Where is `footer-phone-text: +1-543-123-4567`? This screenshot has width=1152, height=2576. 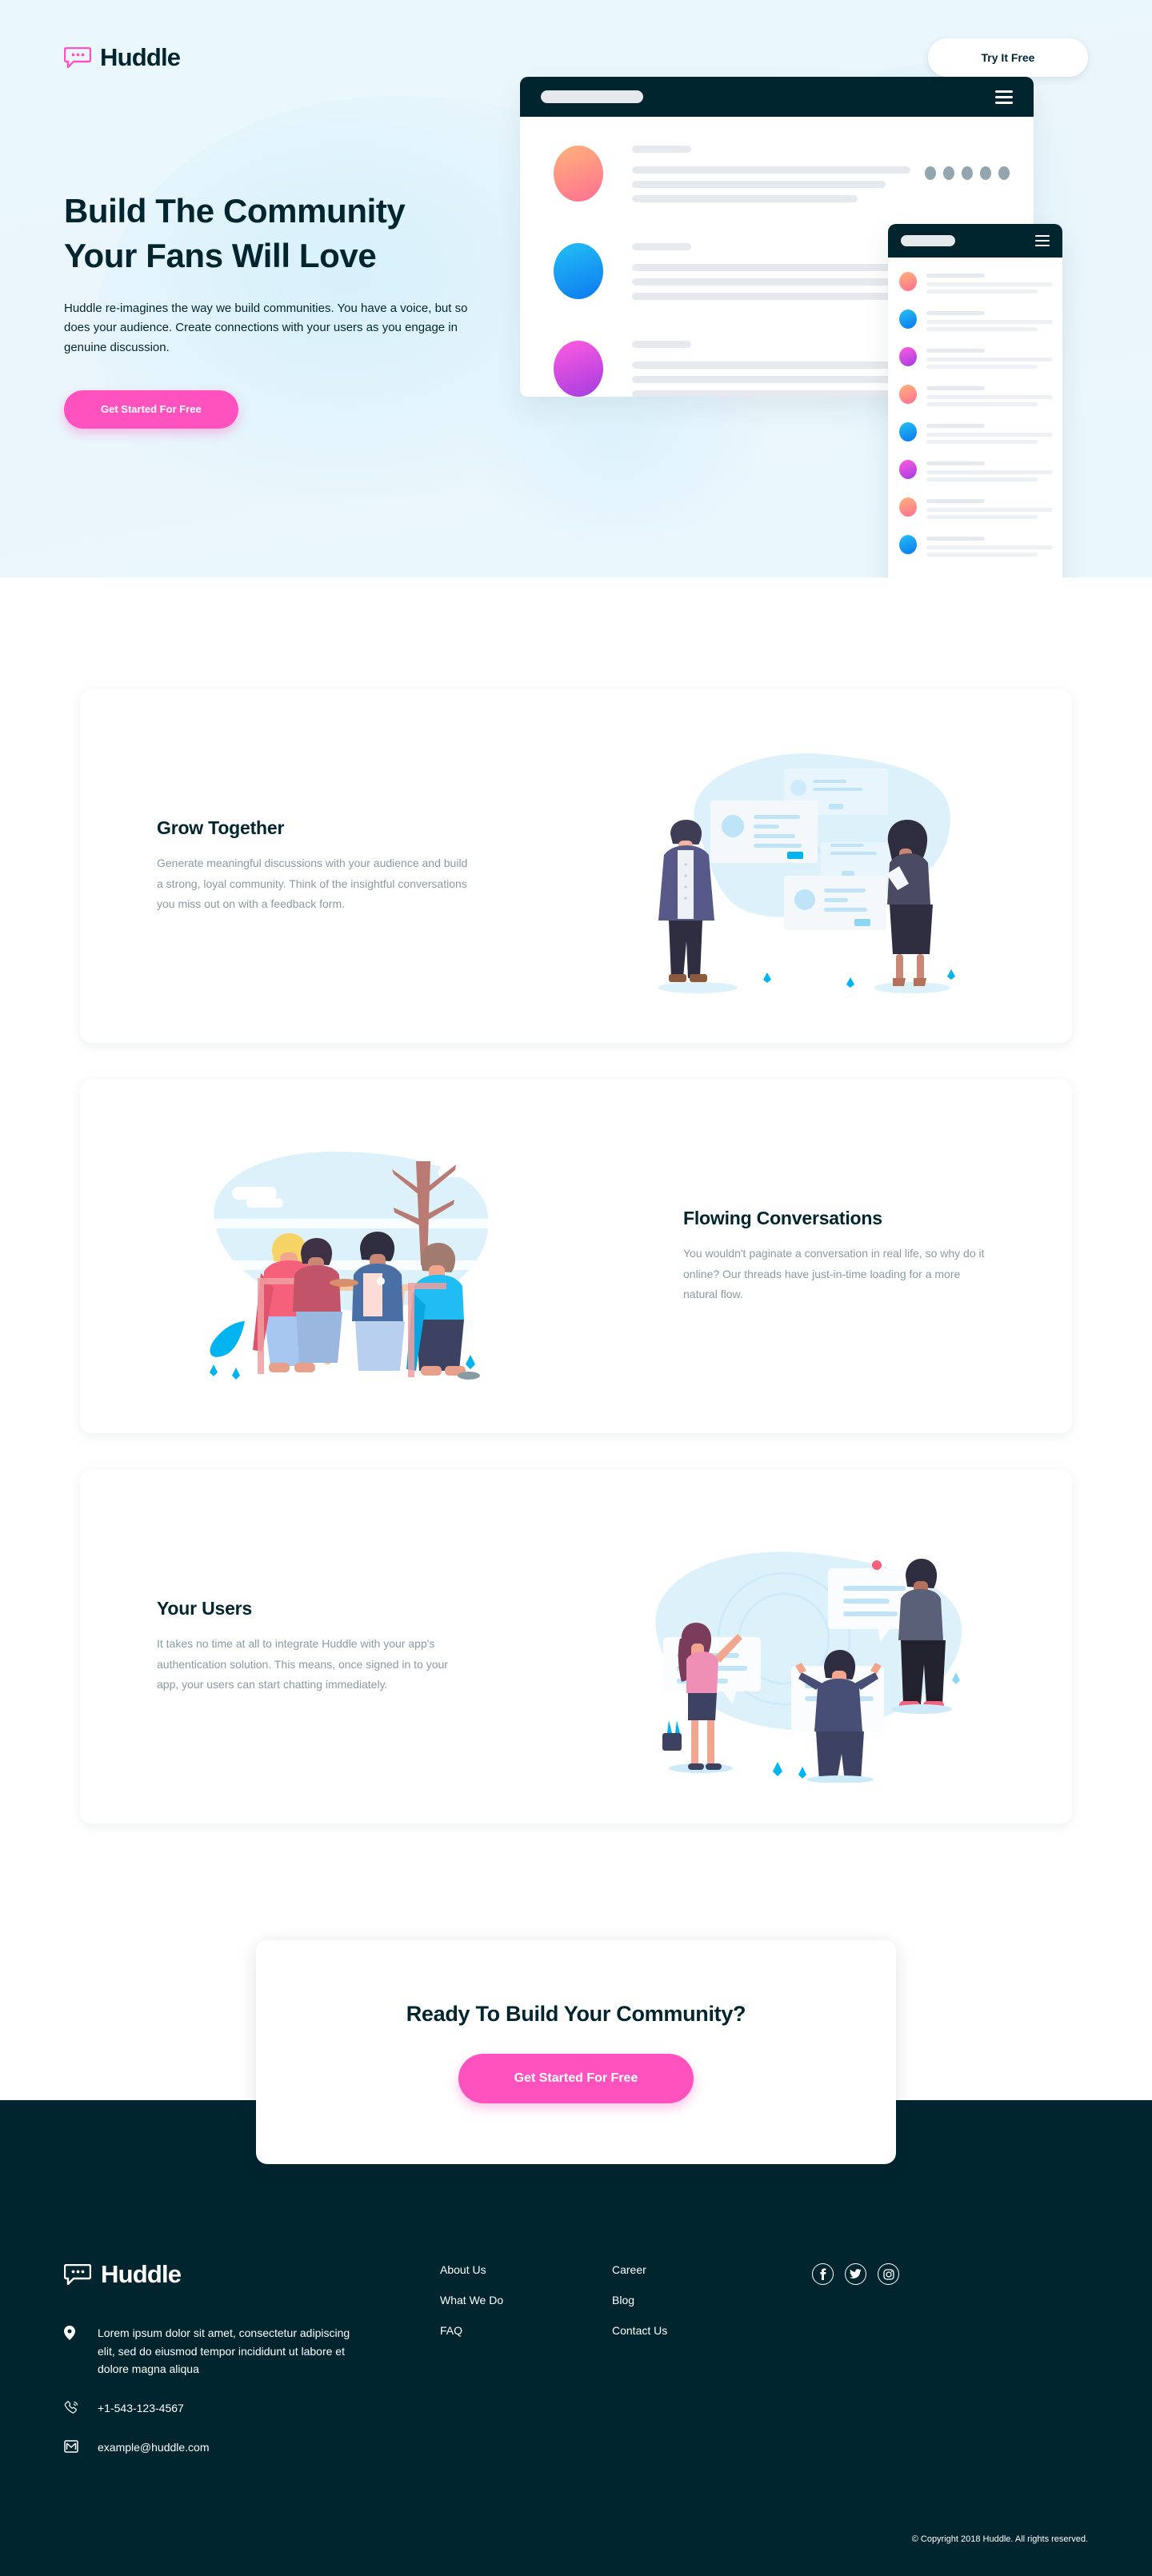
footer-phone-text: +1-543-123-4567 is located at coordinates (141, 2409).